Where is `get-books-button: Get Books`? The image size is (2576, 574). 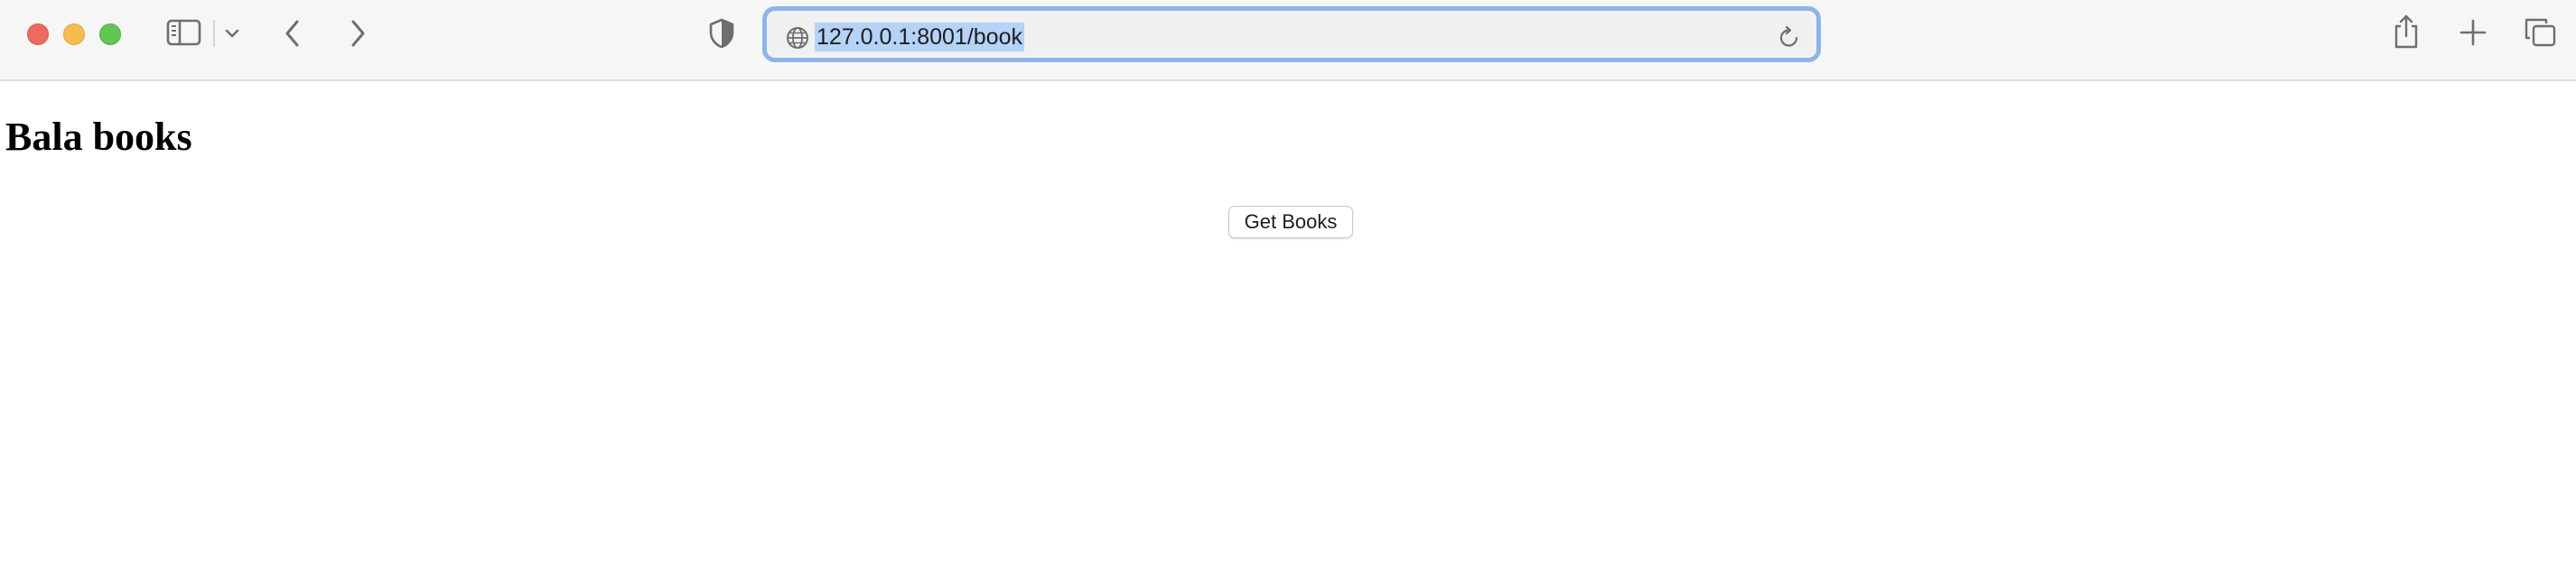 get-books-button: Get Books is located at coordinates (1291, 222).